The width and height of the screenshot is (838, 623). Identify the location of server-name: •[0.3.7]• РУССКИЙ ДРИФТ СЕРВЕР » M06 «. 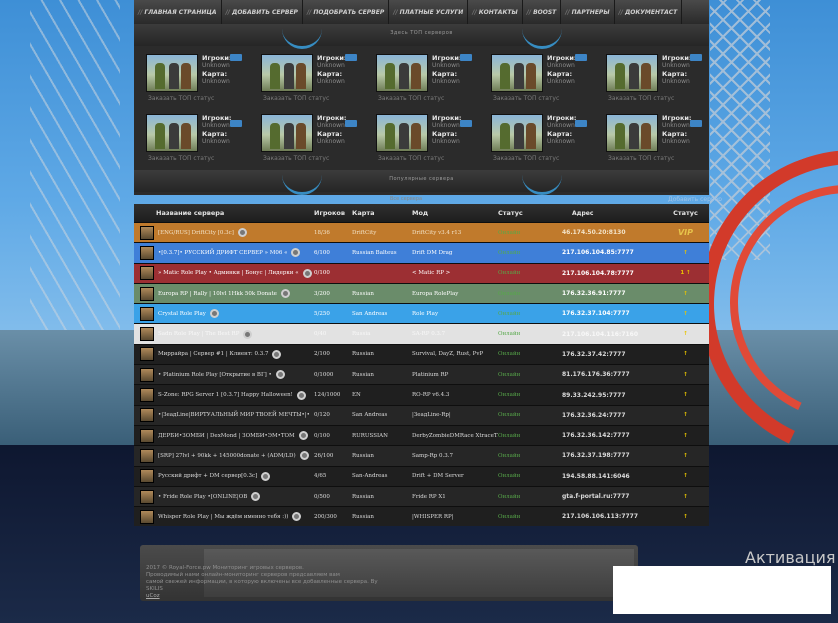
(222, 253).